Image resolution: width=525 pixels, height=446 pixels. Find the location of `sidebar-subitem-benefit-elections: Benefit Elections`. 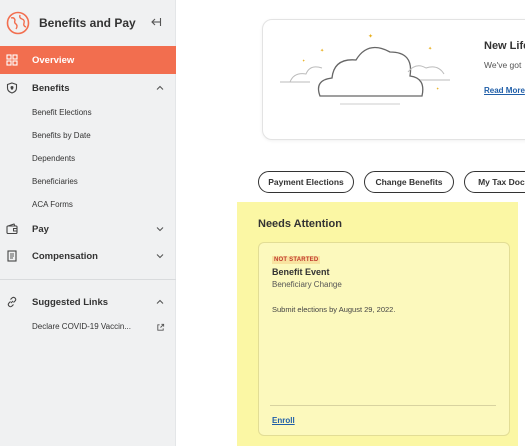

sidebar-subitem-benefit-elections: Benefit Elections is located at coordinates (62, 112).